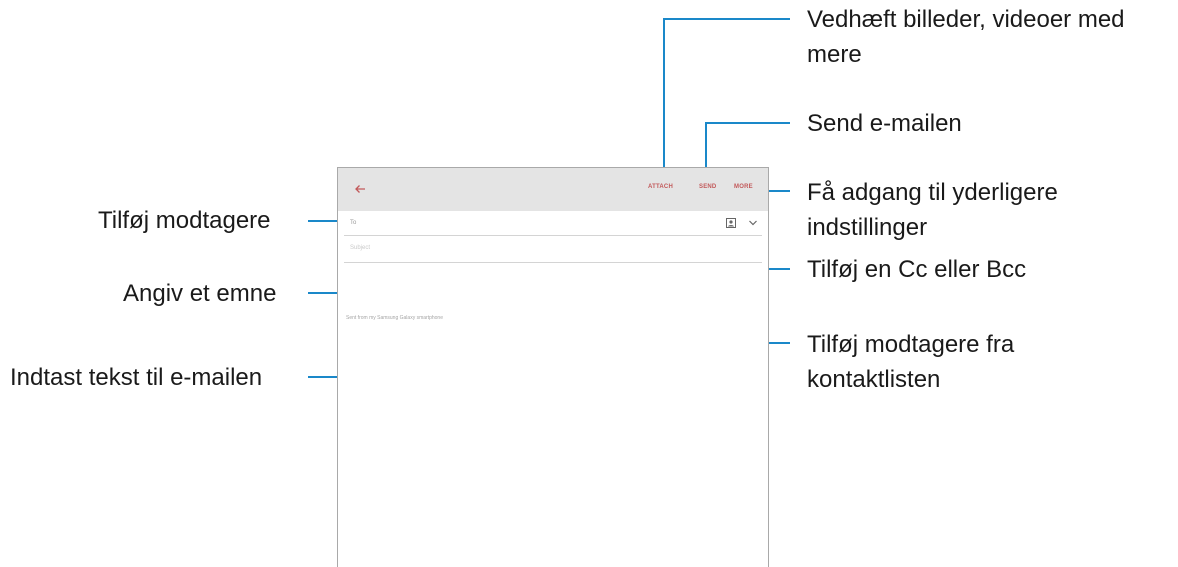 The height and width of the screenshot is (567, 1178). What do you see at coordinates (394, 318) in the screenshot?
I see `email-body-signature: Sent from my Samsung Galaxy smartphone` at bounding box center [394, 318].